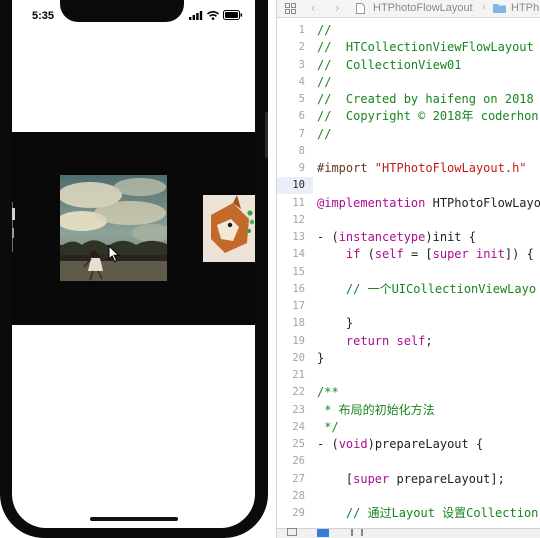  Describe the element at coordinates (408, 375) in the screenshot. I see `code-line: 21` at that location.